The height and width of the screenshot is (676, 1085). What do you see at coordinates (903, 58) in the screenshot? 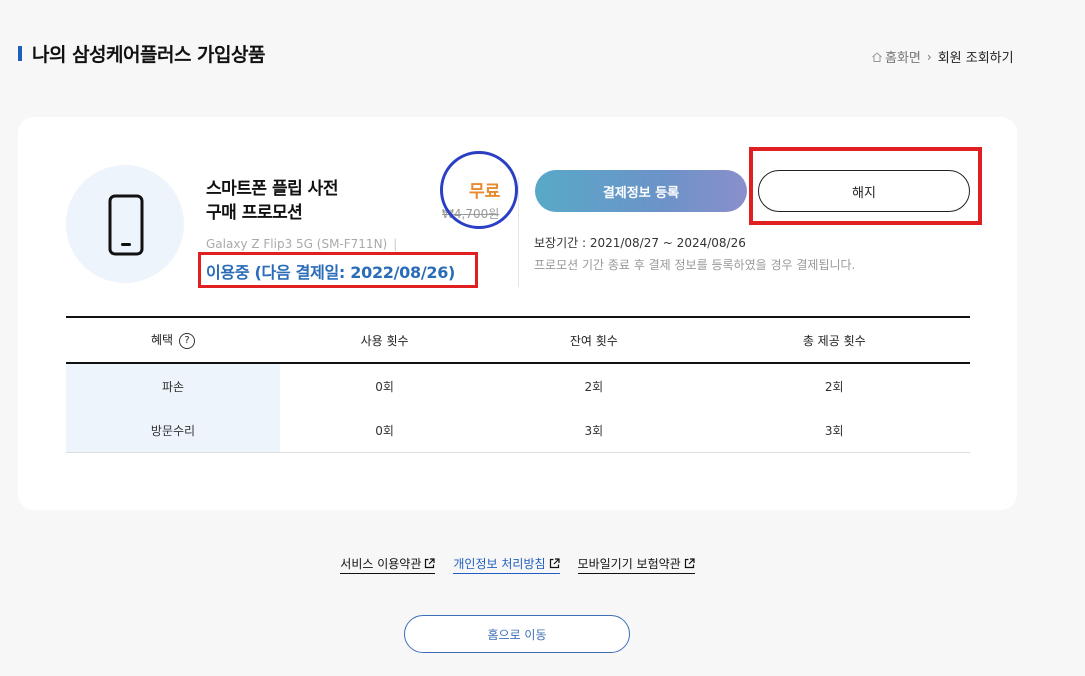
I see `breadcrumb-home-label: 홈화면` at bounding box center [903, 58].